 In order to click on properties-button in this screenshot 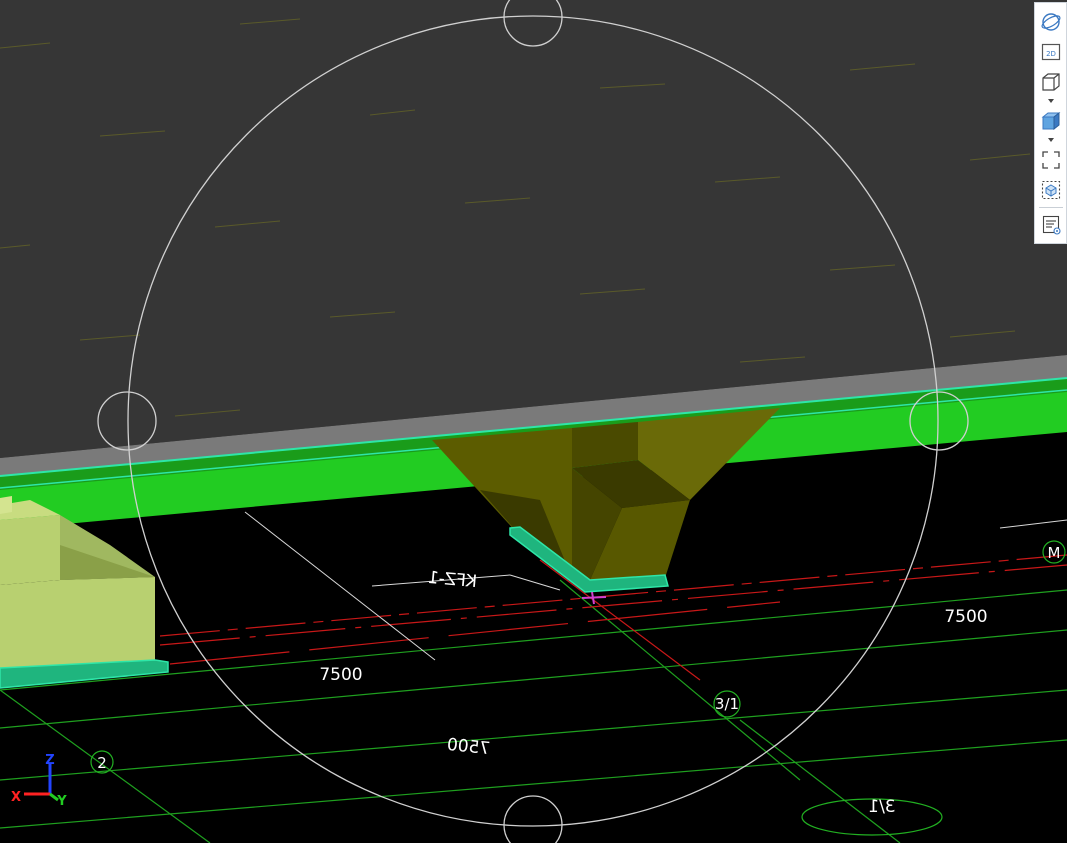, I will do `click(1051, 225)`.